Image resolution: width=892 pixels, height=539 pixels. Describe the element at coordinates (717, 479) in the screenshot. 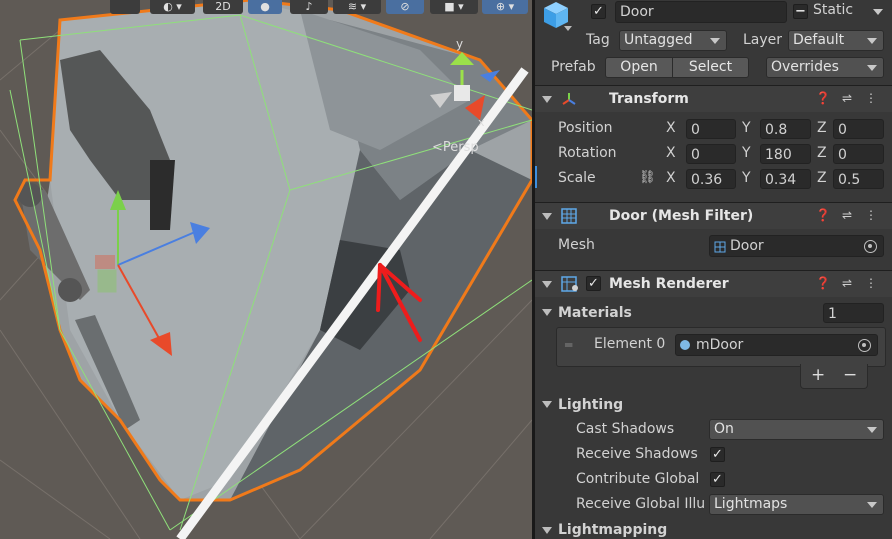

I see `contribute-gi-checkbox: ✓` at that location.